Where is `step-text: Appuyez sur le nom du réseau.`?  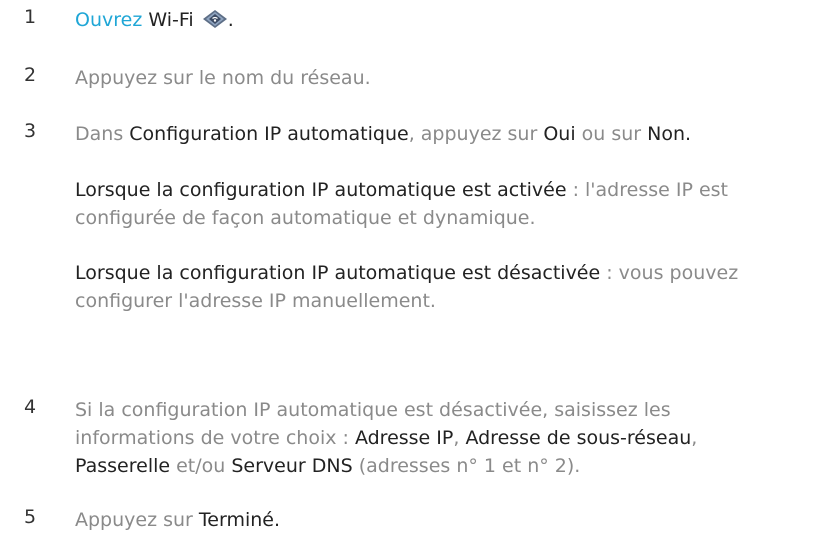
step-text: Appuyez sur le nom du réseau. is located at coordinates (223, 78).